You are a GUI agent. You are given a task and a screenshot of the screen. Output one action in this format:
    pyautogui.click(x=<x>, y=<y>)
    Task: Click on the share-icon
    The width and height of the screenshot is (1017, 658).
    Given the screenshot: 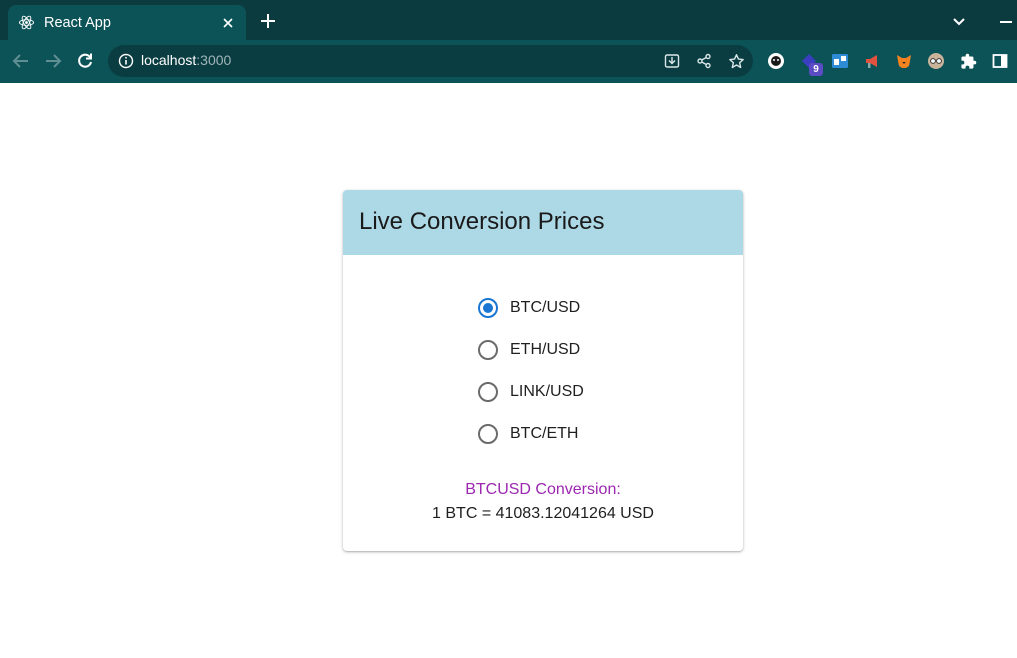 What is the action you would take?
    pyautogui.click(x=704, y=61)
    